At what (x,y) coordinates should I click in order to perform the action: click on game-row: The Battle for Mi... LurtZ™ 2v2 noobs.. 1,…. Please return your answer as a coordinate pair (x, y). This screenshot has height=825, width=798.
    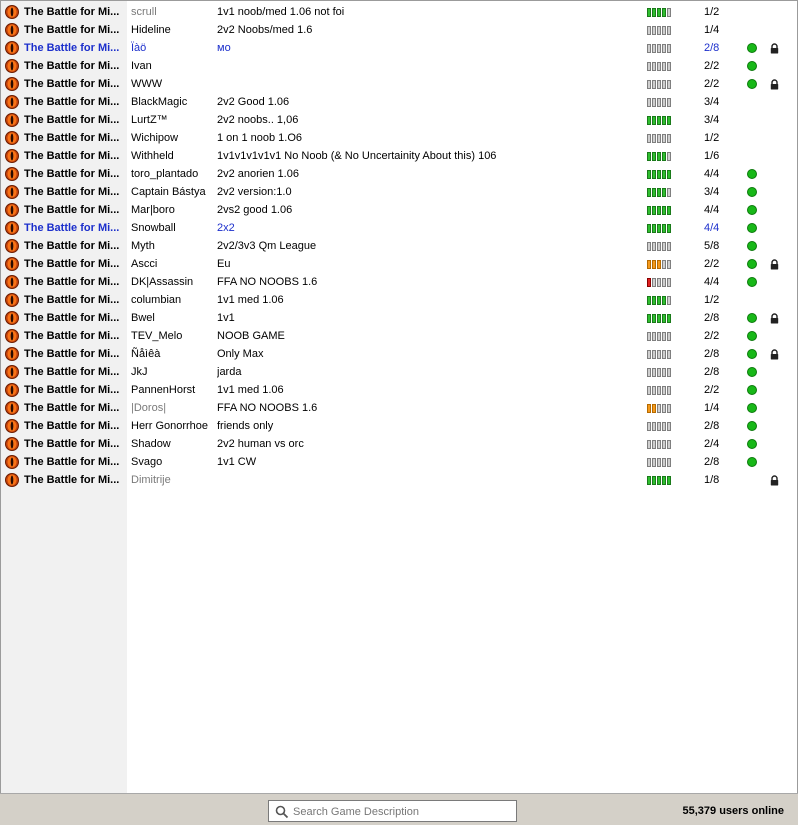
    Looking at the image, I should click on (399, 120).